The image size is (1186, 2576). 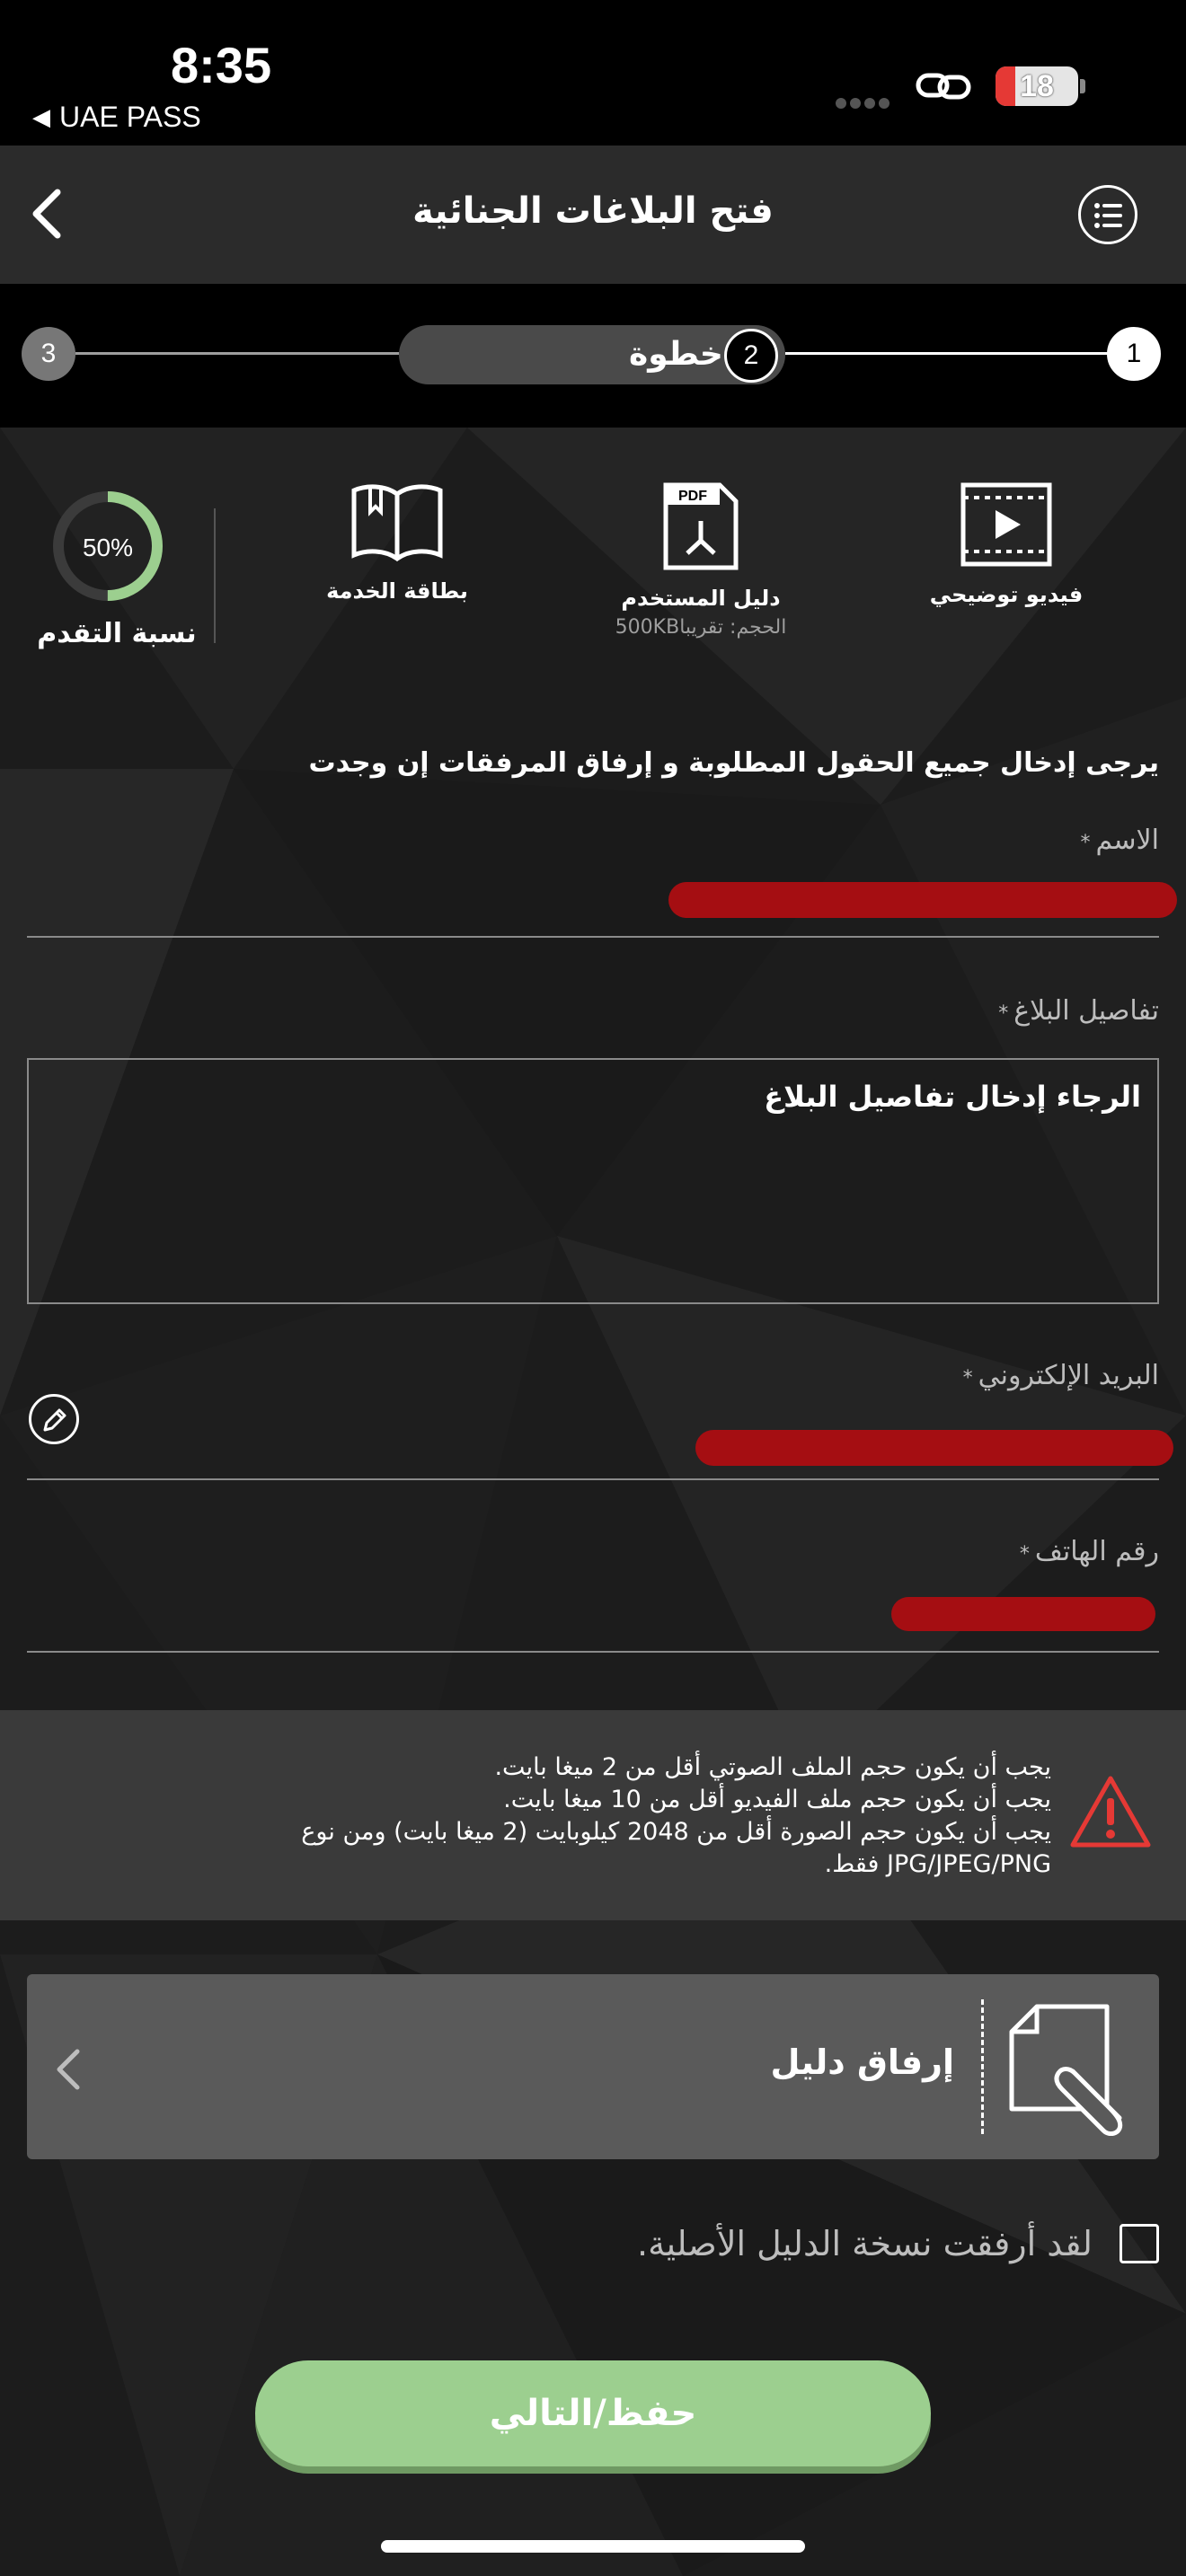 What do you see at coordinates (1110, 1812) in the screenshot?
I see `warning-triangle-icon` at bounding box center [1110, 1812].